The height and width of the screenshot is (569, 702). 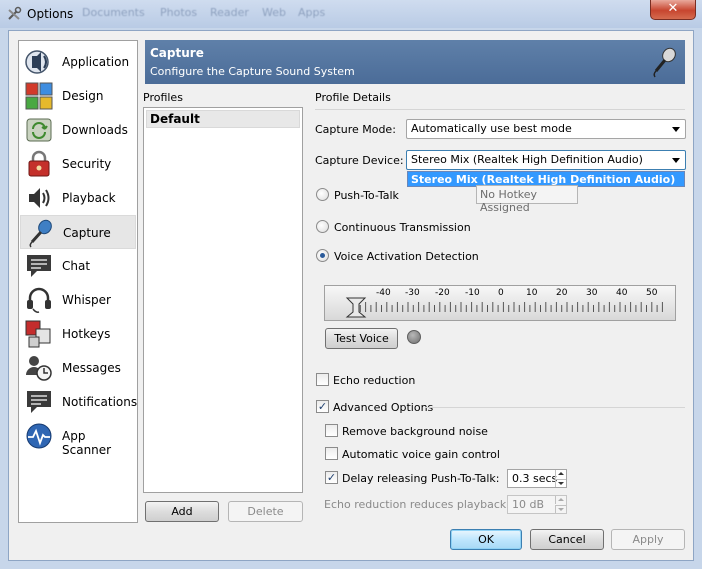 I want to click on nav-item-chat: Chat, so click(x=78, y=266).